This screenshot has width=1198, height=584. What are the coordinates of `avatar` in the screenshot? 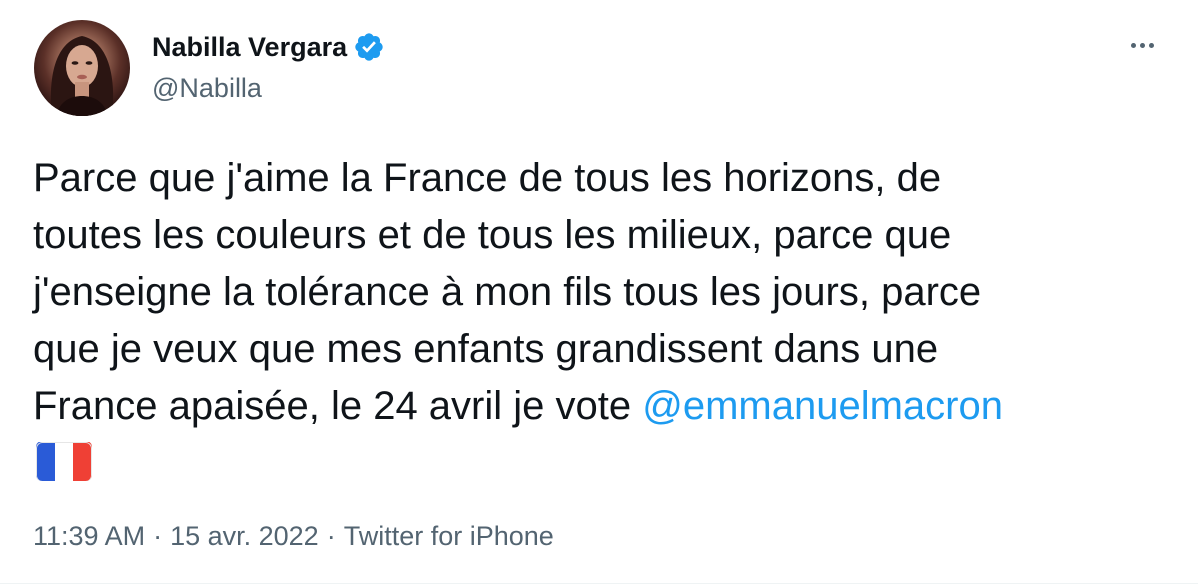 It's located at (82, 68).